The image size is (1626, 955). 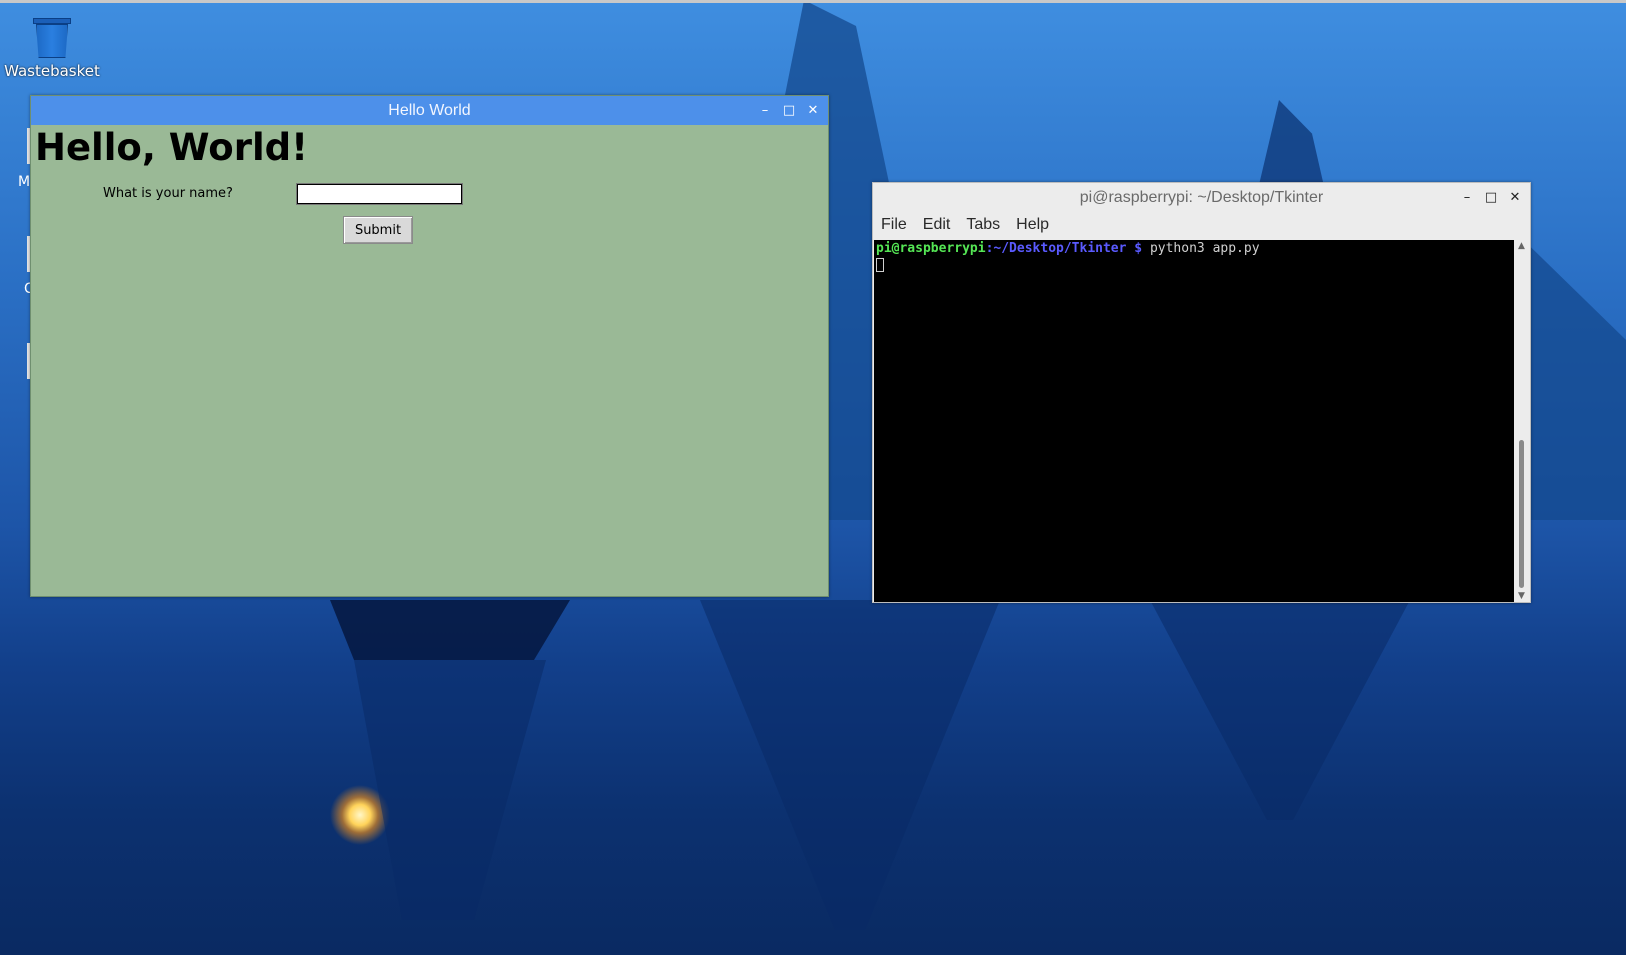 I want to click on hello-world-titlebar: Hello World – □ ✕, so click(x=429, y=110).